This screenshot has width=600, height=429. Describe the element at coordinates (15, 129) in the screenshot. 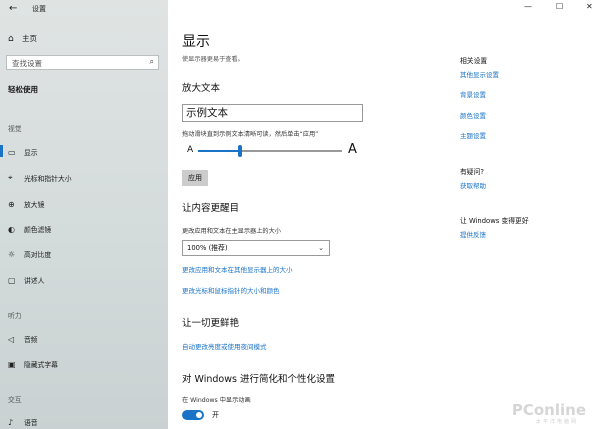

I see `sidebar-group-vision: 视觉` at that location.